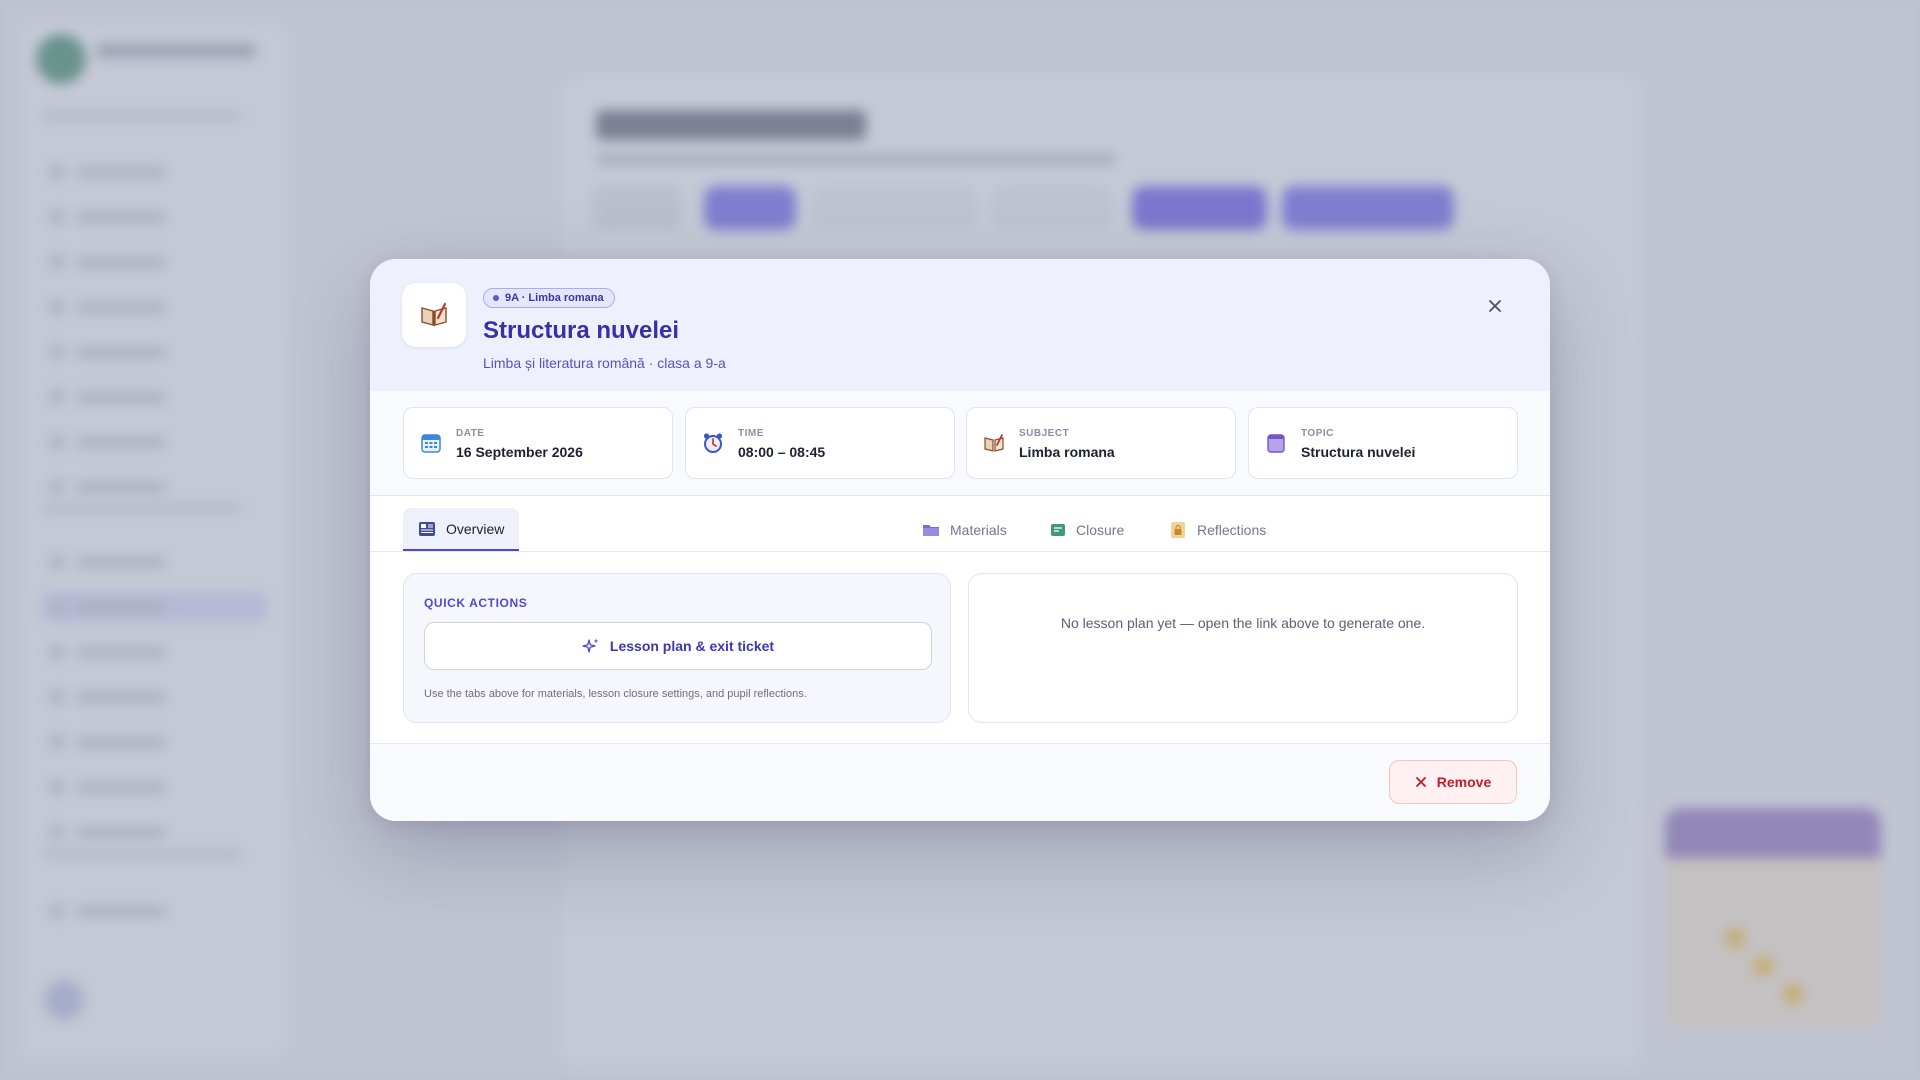  Describe the element at coordinates (978, 529) in the screenshot. I see `tab-label: Materials` at that location.